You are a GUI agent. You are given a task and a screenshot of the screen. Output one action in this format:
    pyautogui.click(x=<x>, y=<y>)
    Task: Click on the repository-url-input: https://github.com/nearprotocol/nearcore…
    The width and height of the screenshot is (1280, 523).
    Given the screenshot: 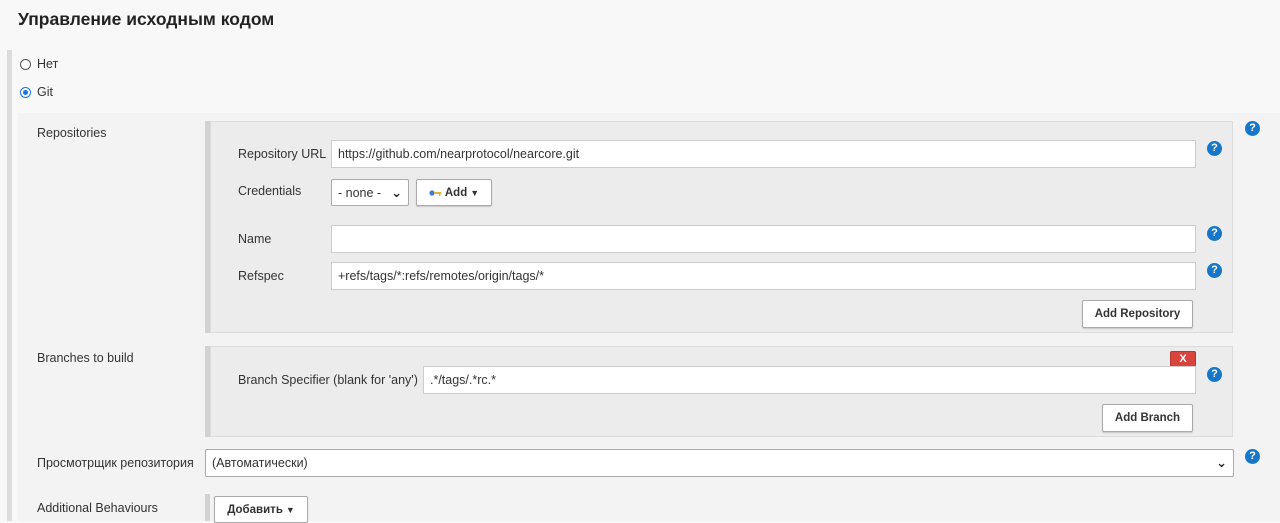 What is the action you would take?
    pyautogui.click(x=763, y=154)
    